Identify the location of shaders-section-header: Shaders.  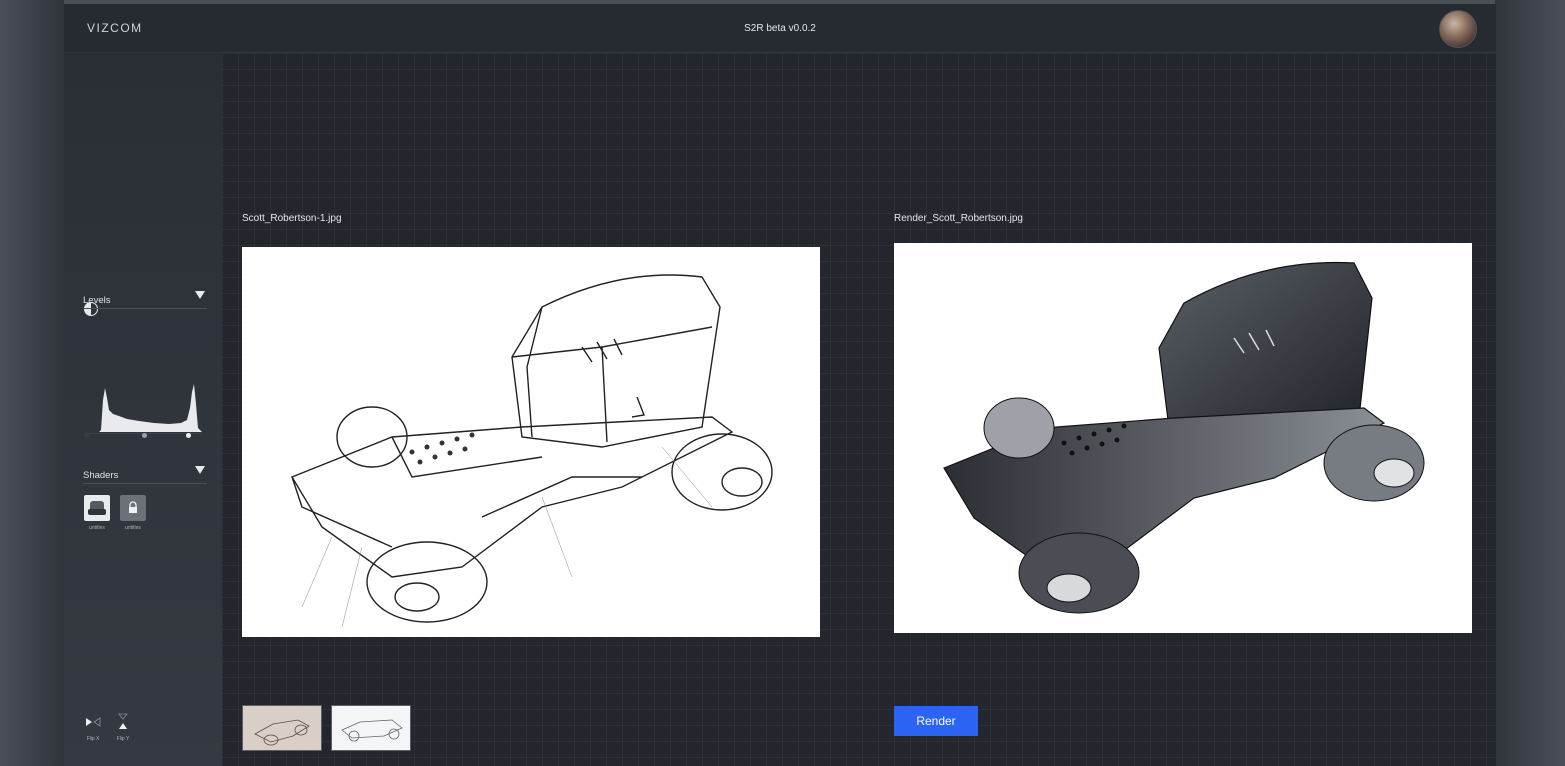
(145, 474).